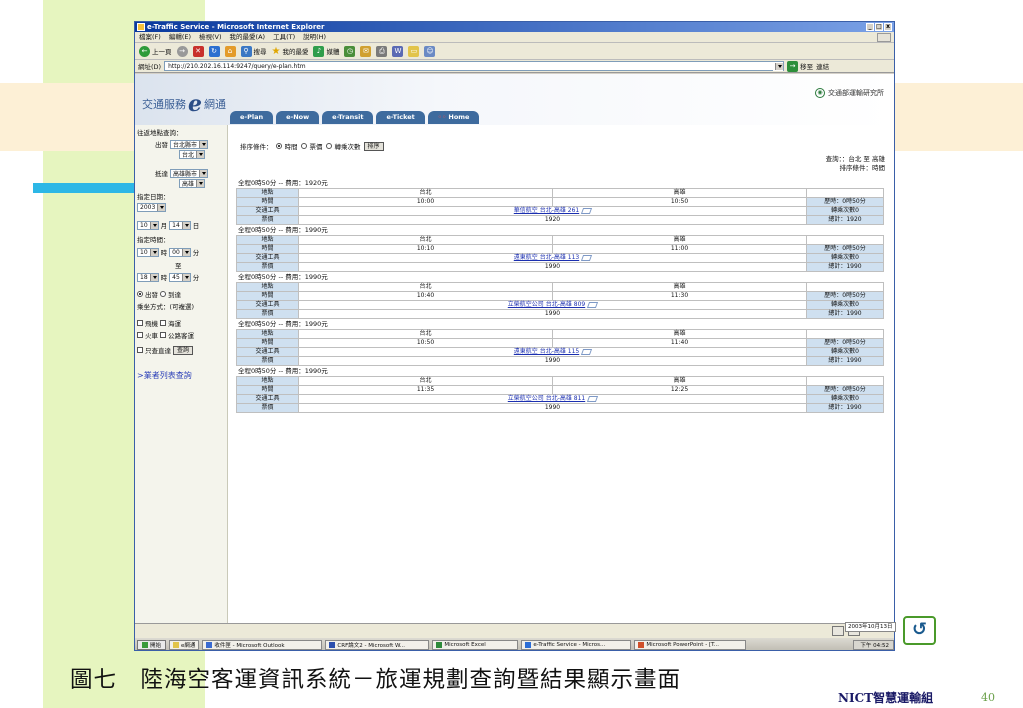  I want to click on mail-icon: ✉, so click(366, 51).